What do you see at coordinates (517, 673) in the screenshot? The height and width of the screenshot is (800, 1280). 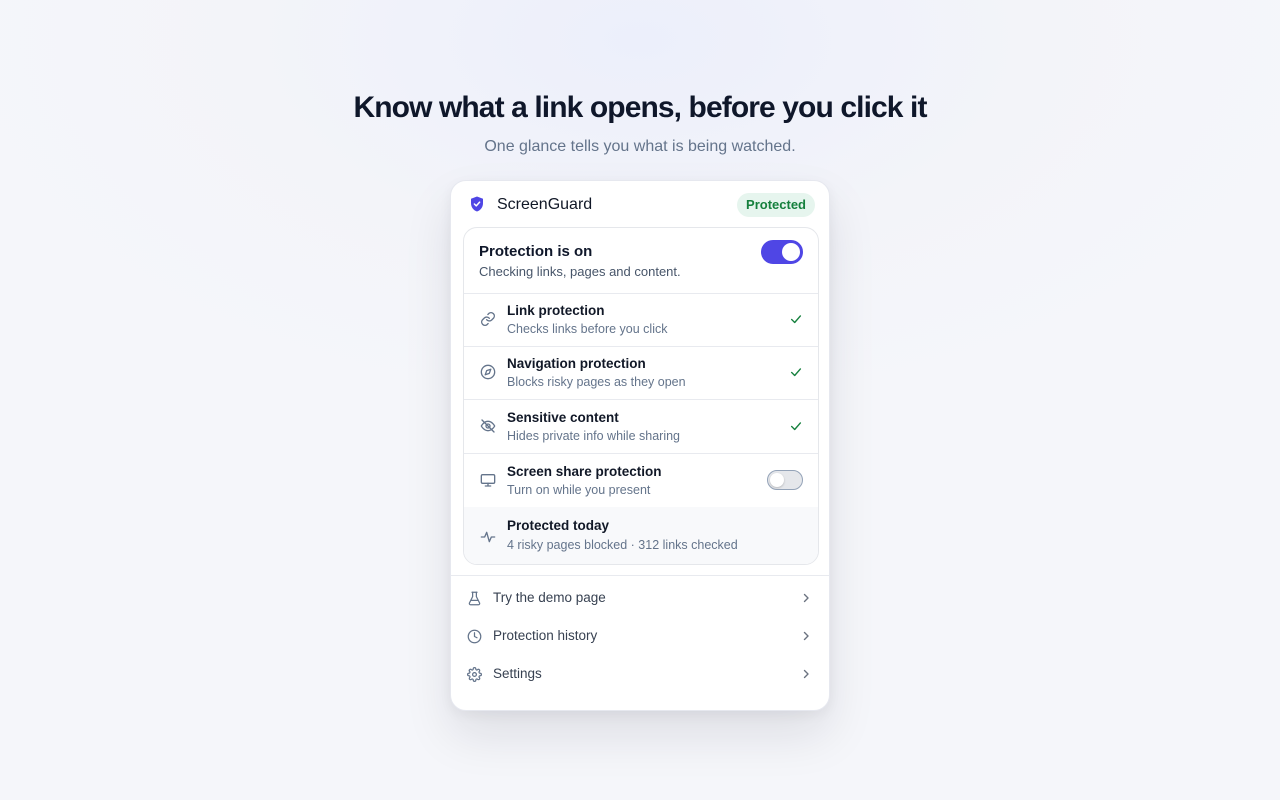 I see `menu-item-label: Settings` at bounding box center [517, 673].